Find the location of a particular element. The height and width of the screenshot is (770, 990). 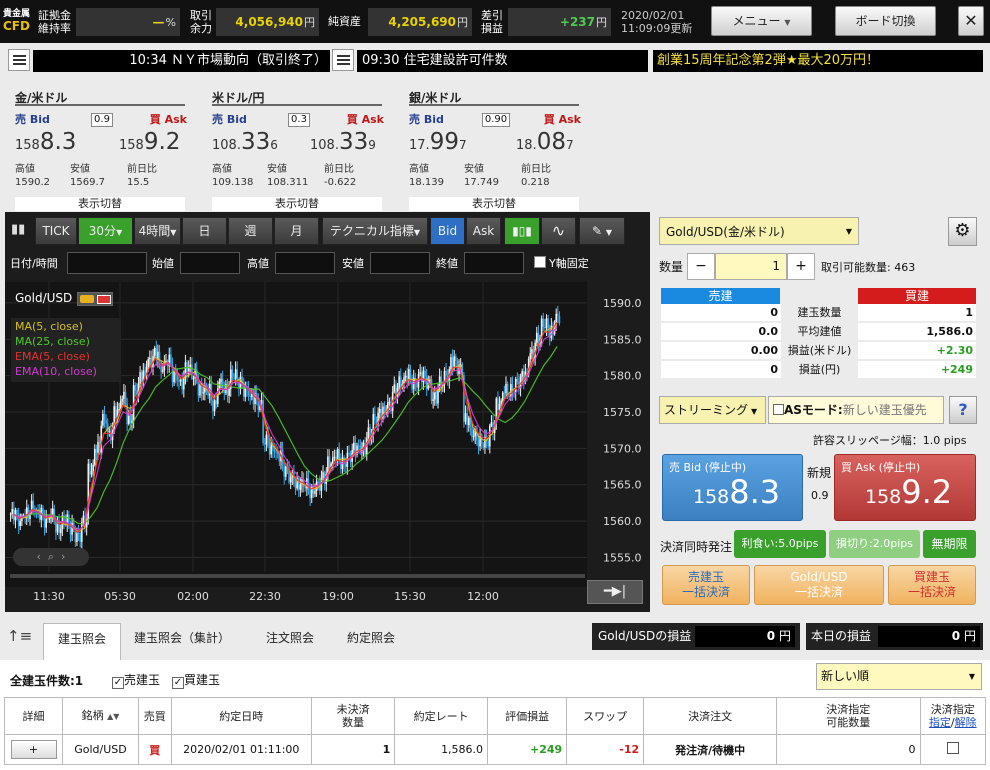

tab-positions: 建玉照会 is located at coordinates (82, 641).